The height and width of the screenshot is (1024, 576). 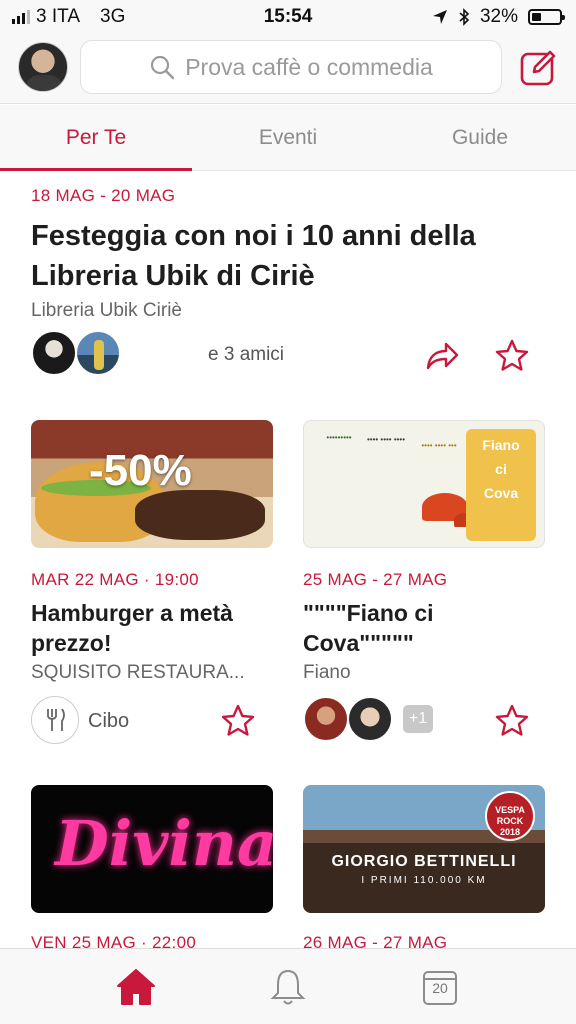 I want to click on featured-venue: Libreria Ubik Ciriè, so click(x=106, y=310).